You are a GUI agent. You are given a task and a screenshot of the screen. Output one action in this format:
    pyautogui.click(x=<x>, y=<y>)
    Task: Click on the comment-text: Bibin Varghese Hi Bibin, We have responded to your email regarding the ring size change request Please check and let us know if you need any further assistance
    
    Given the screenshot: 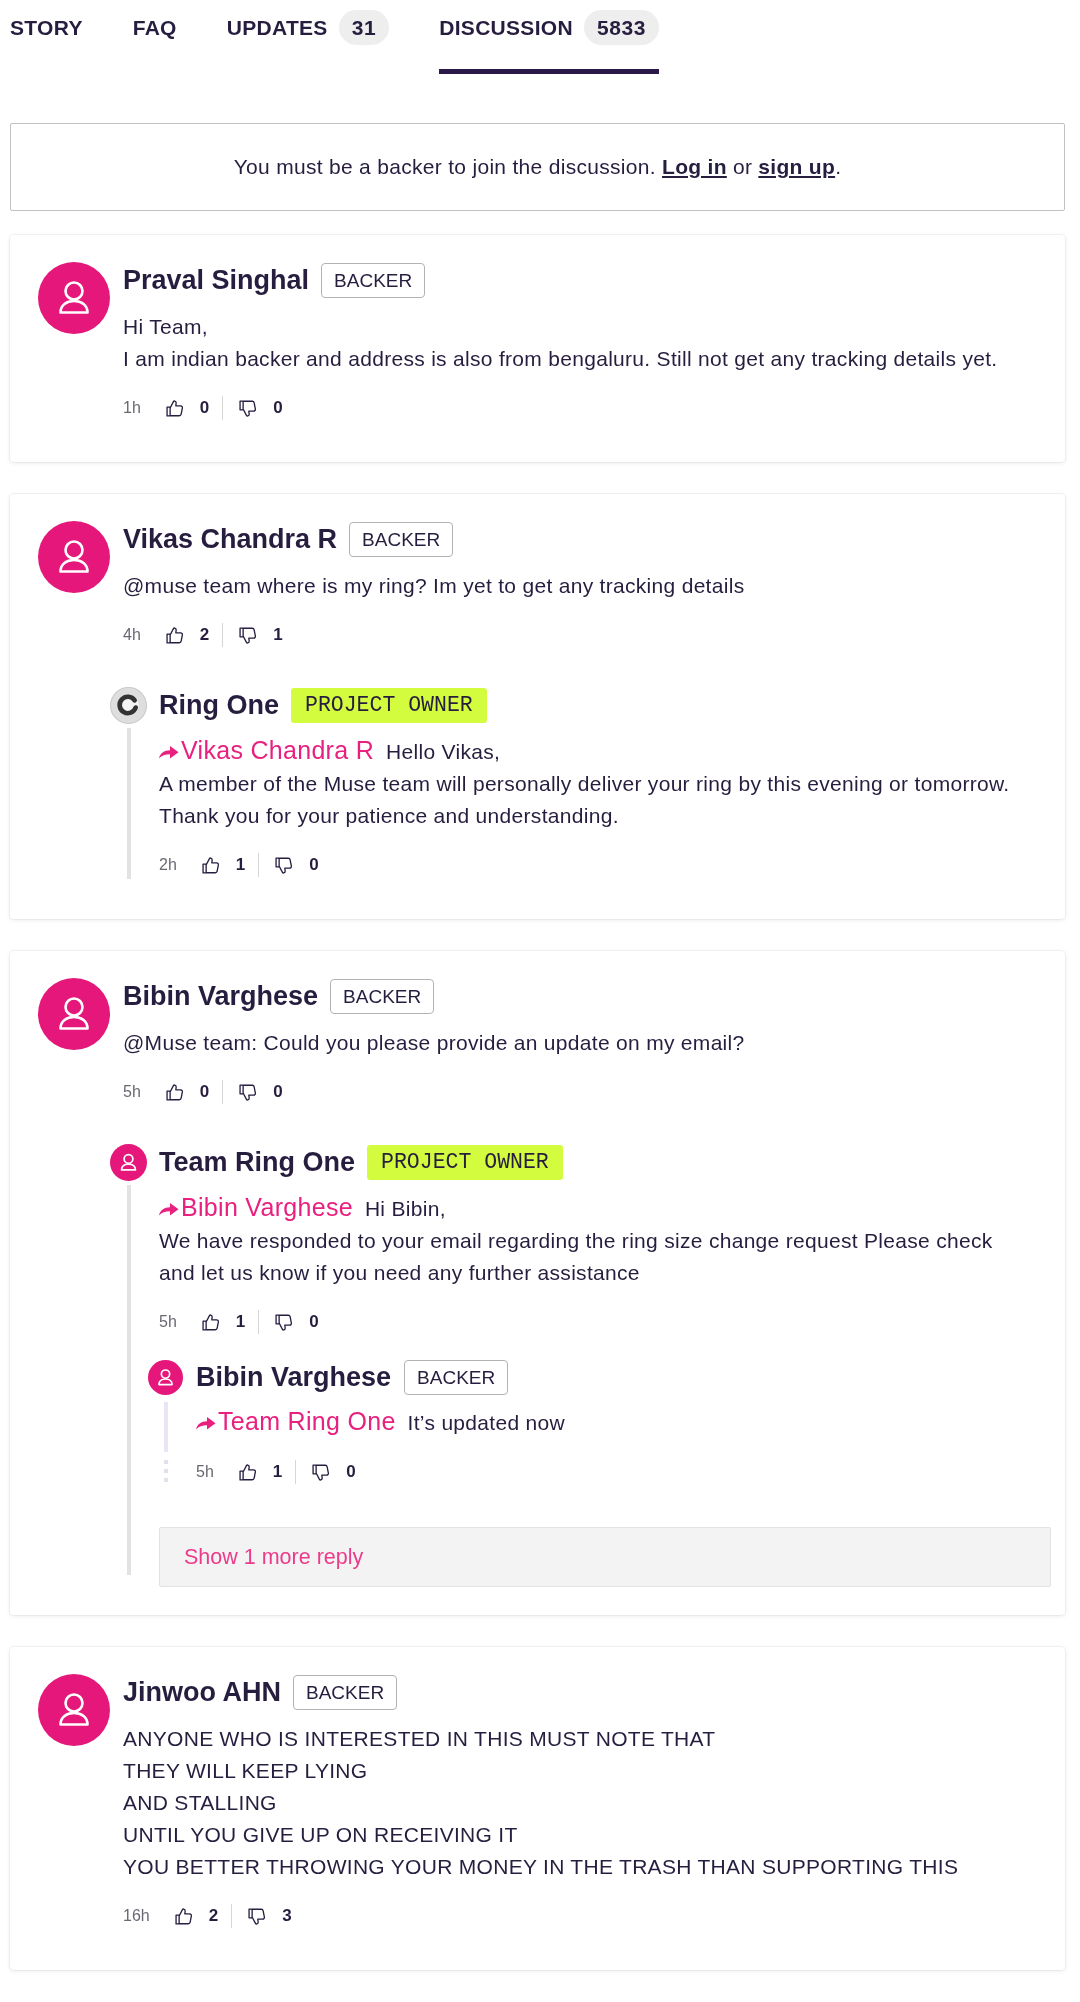 What is the action you would take?
    pyautogui.click(x=576, y=1239)
    